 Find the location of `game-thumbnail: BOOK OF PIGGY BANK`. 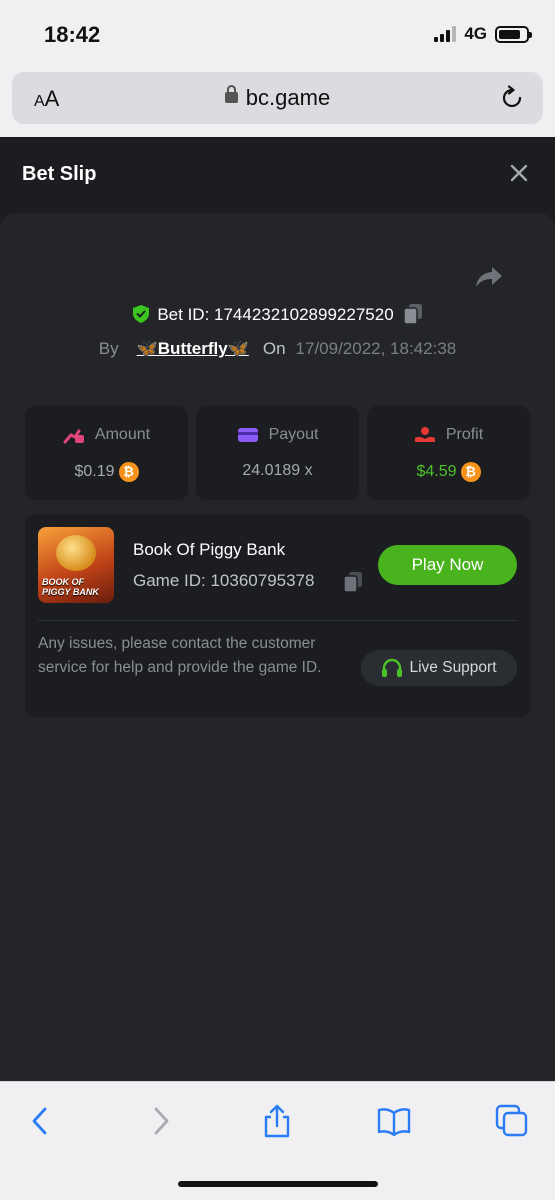

game-thumbnail: BOOK OF PIGGY BANK is located at coordinates (76, 565).